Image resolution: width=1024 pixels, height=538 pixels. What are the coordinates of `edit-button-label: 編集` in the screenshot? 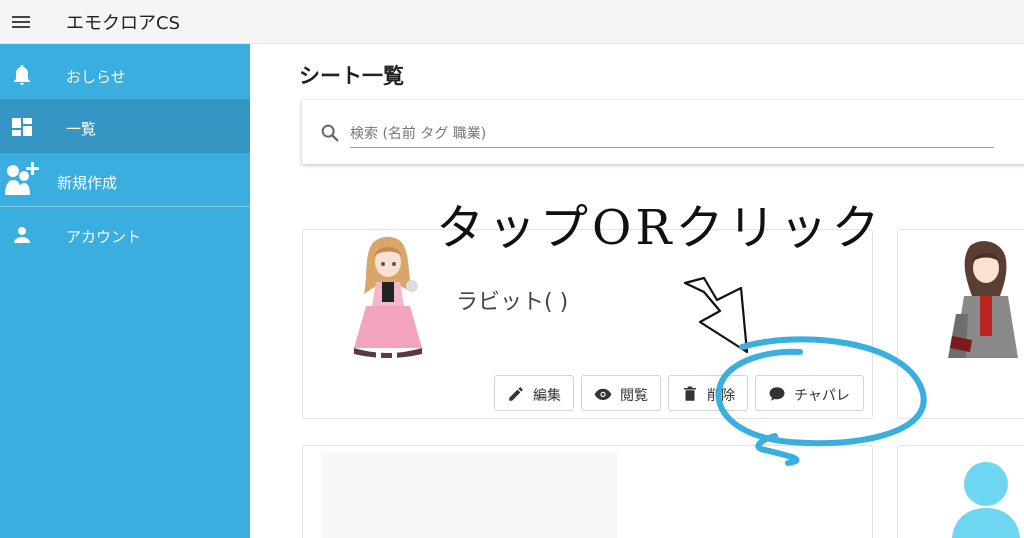 It's located at (547, 396).